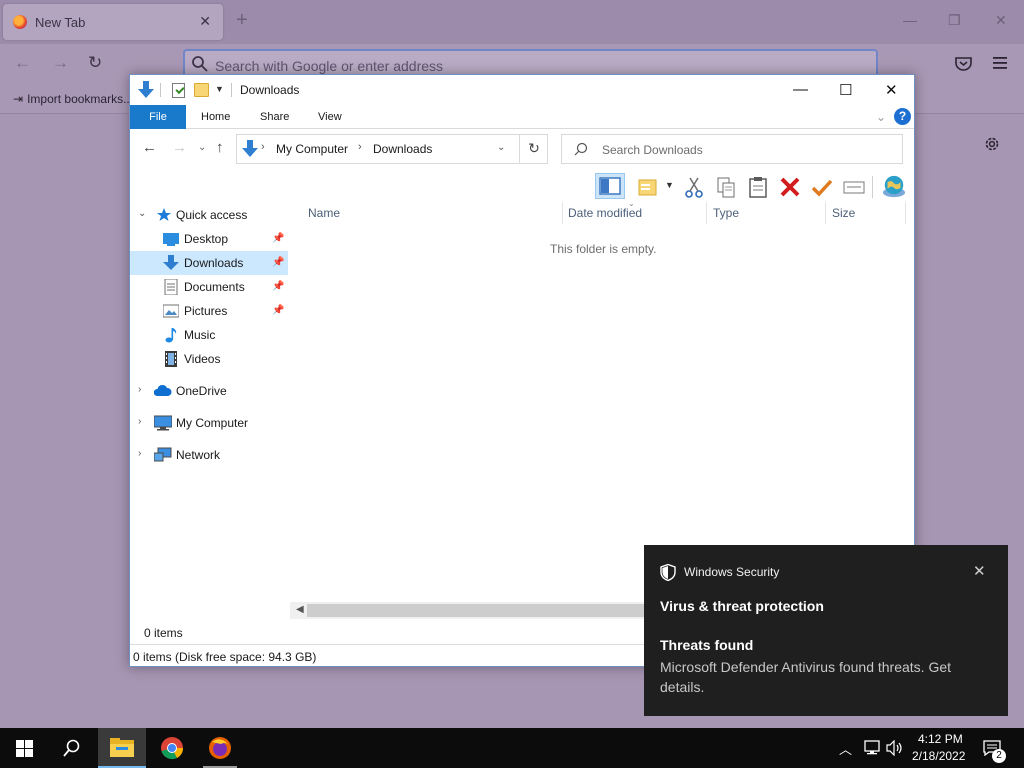 Image resolution: width=1024 pixels, height=768 pixels. Describe the element at coordinates (212, 215) in the screenshot. I see `nav-quick-access-label: Quick access` at that location.